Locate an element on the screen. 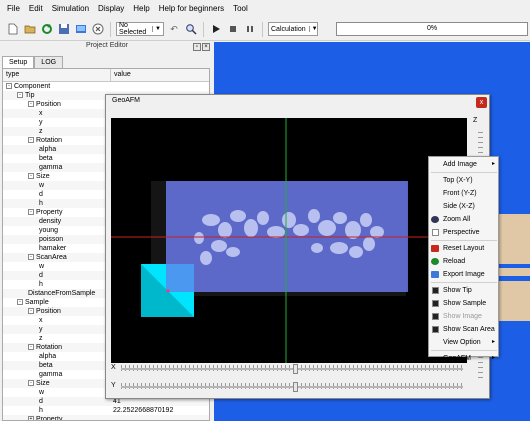 Image resolution: width=530 pixels, height=421 pixels. menu-item-reset-layout: Reset Layout is located at coordinates (463, 248).